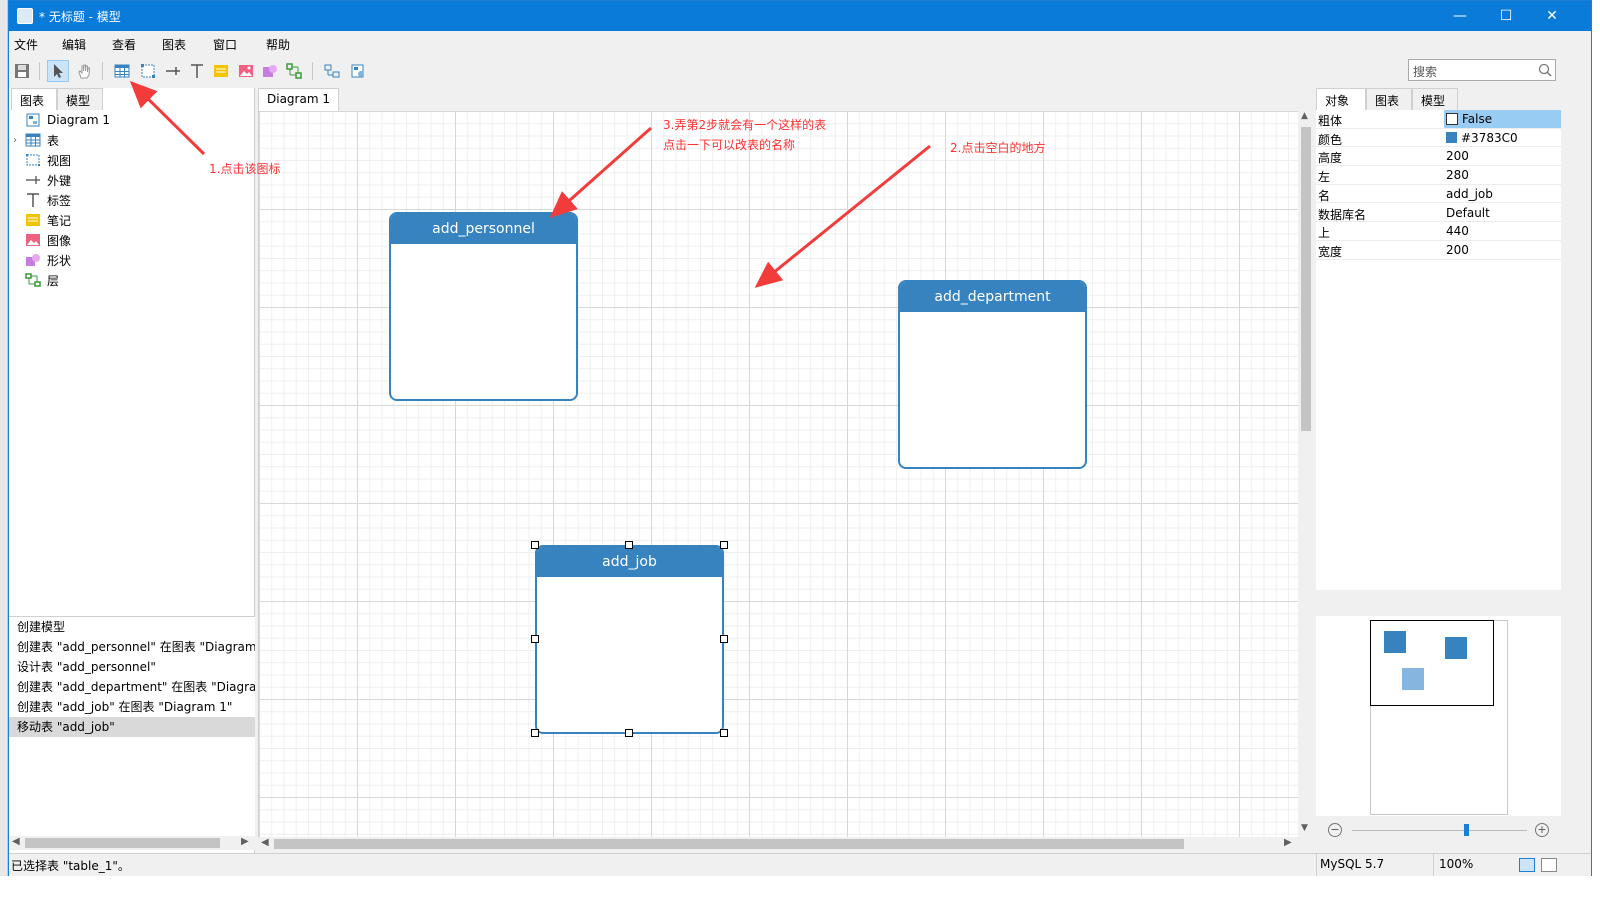 This screenshot has height=900, width=1600. What do you see at coordinates (1542, 830) in the screenshot?
I see `zoom-in-icon: +` at bounding box center [1542, 830].